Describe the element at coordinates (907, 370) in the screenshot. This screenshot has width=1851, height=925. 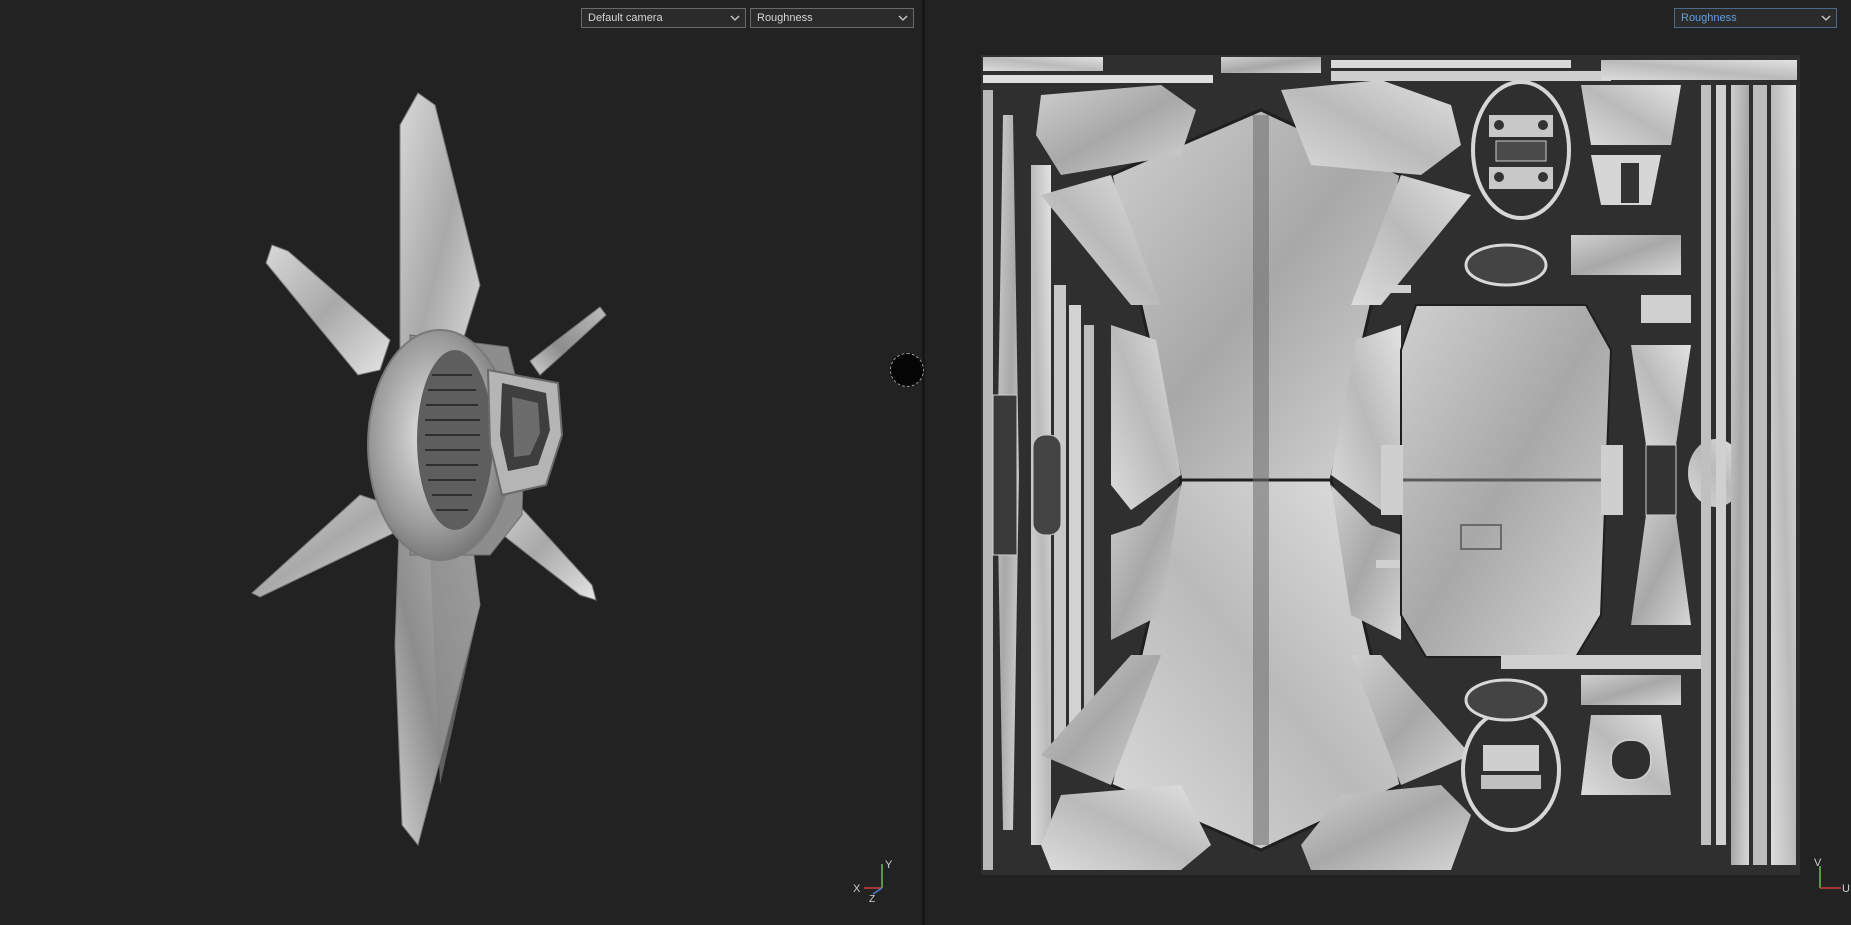
I see `split-handle-icon` at that location.